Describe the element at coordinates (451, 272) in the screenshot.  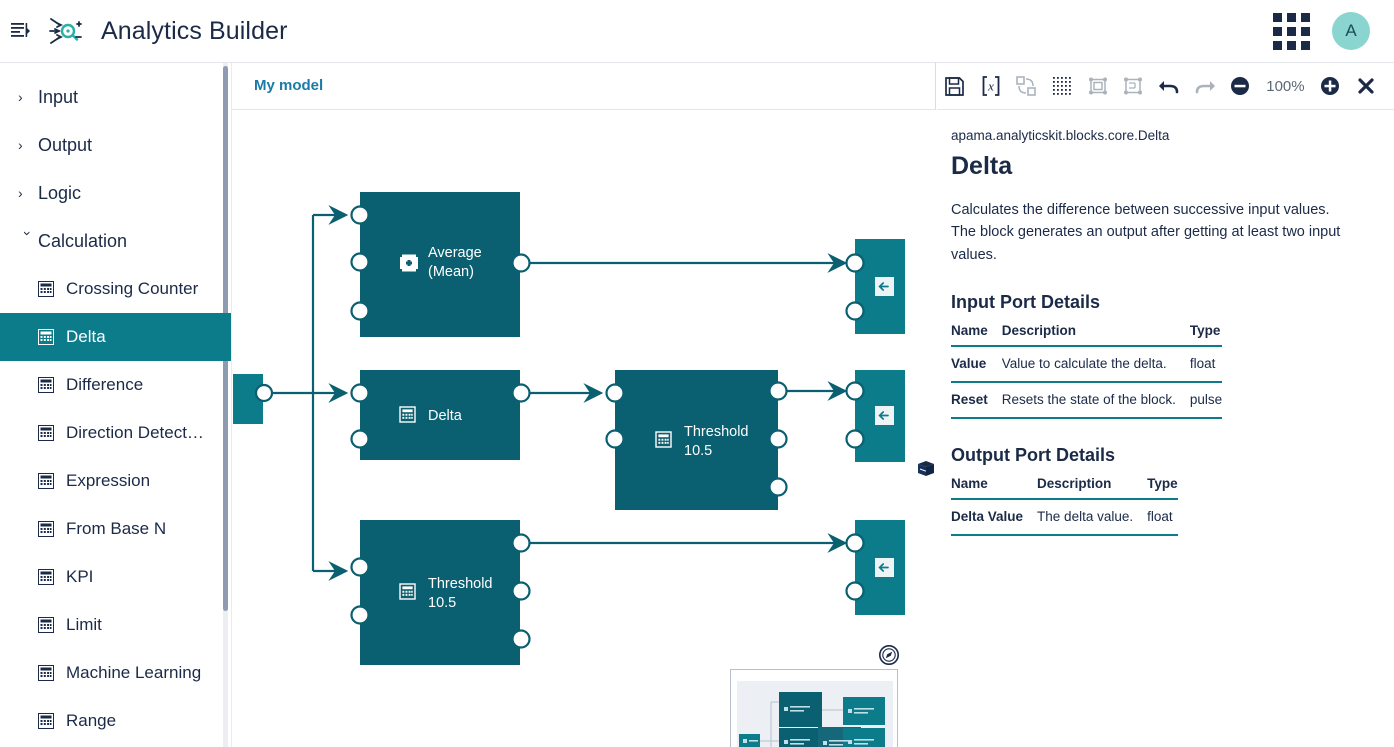
I see `svg-text: (Mean)` at that location.